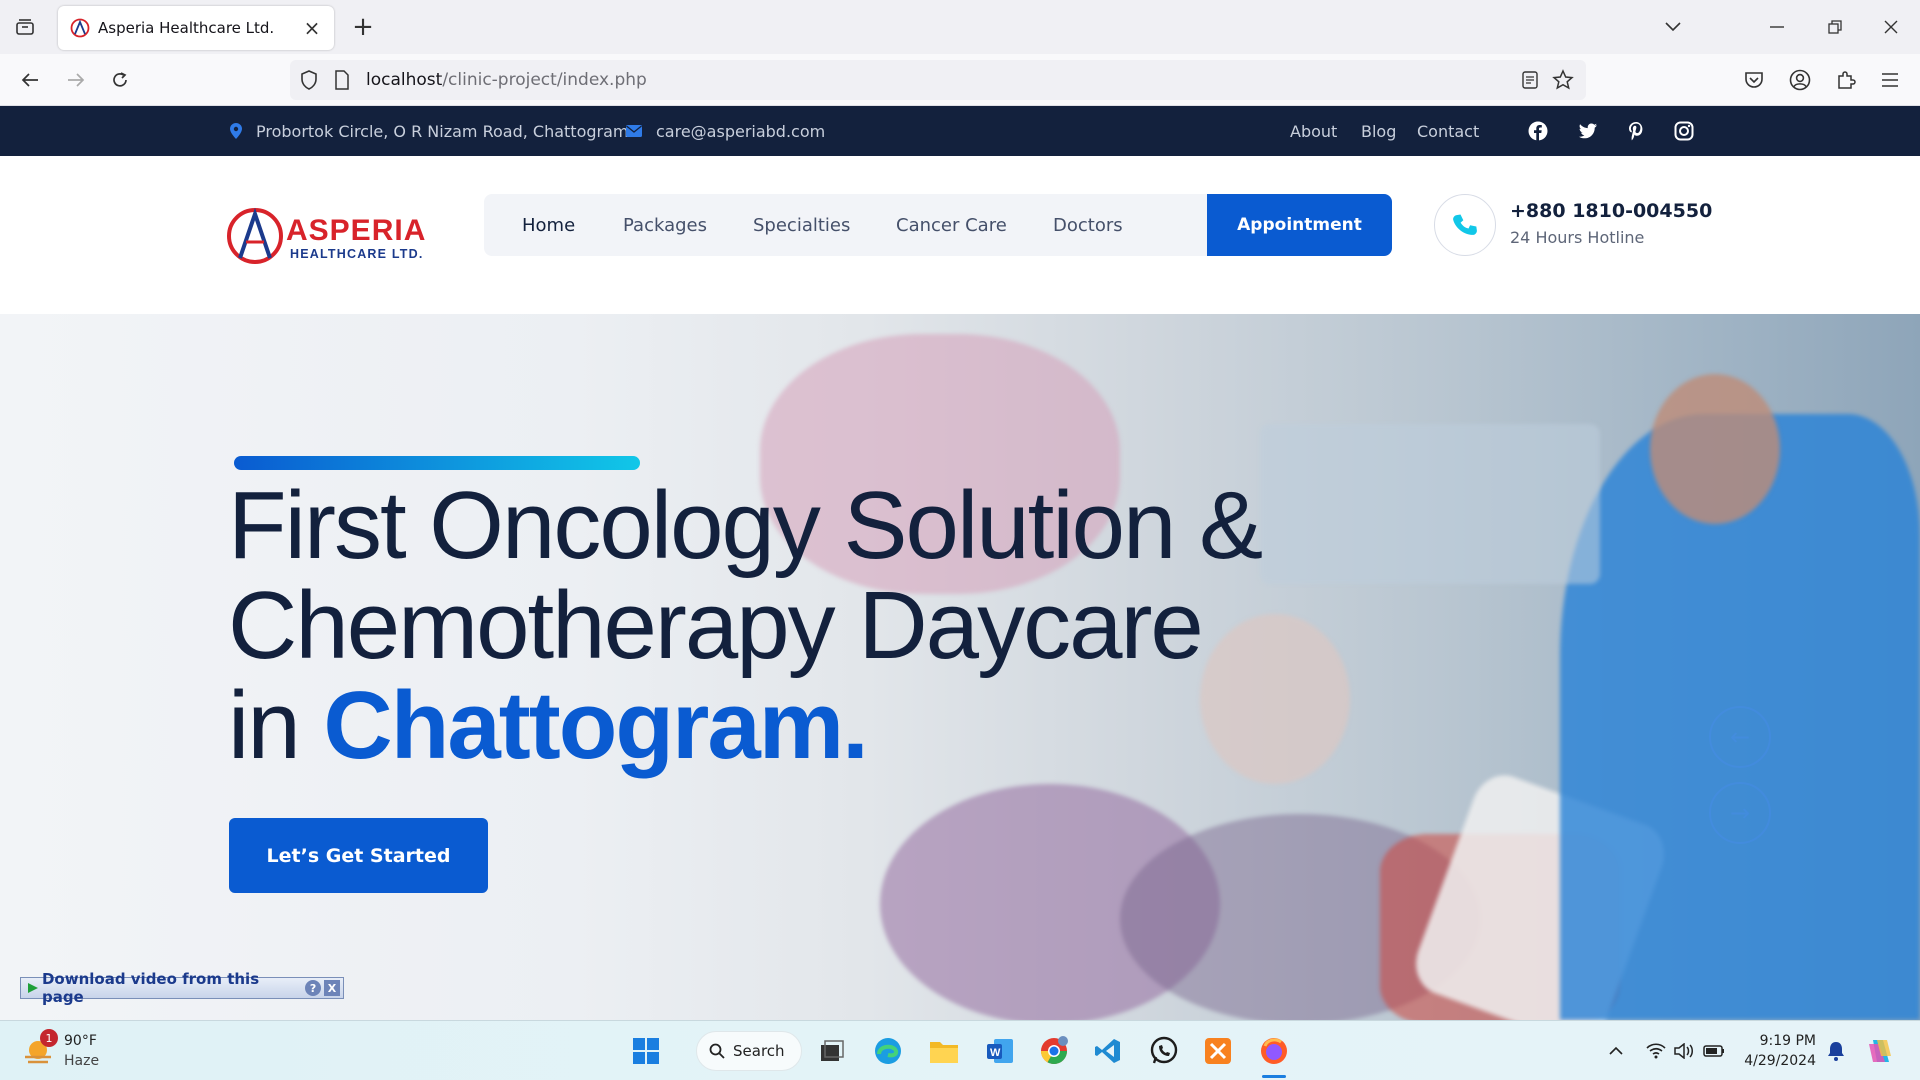 This screenshot has width=1920, height=1080. I want to click on topbar-link-contact: Contact, so click(1448, 131).